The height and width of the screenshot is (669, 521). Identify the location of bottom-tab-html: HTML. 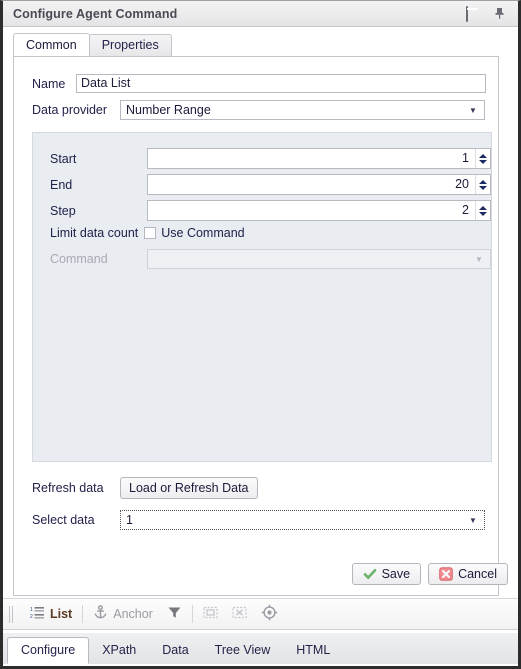
(313, 651).